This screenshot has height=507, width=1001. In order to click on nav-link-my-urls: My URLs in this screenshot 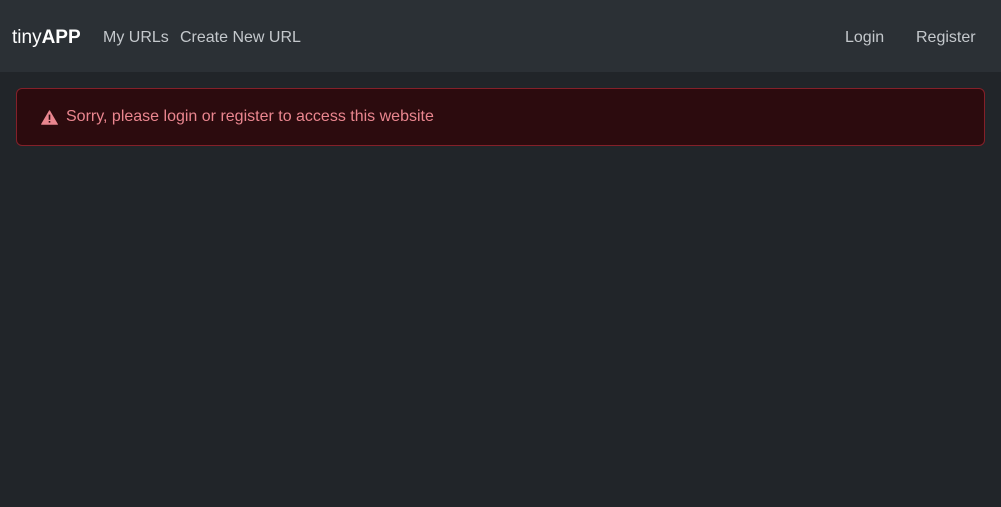, I will do `click(136, 38)`.